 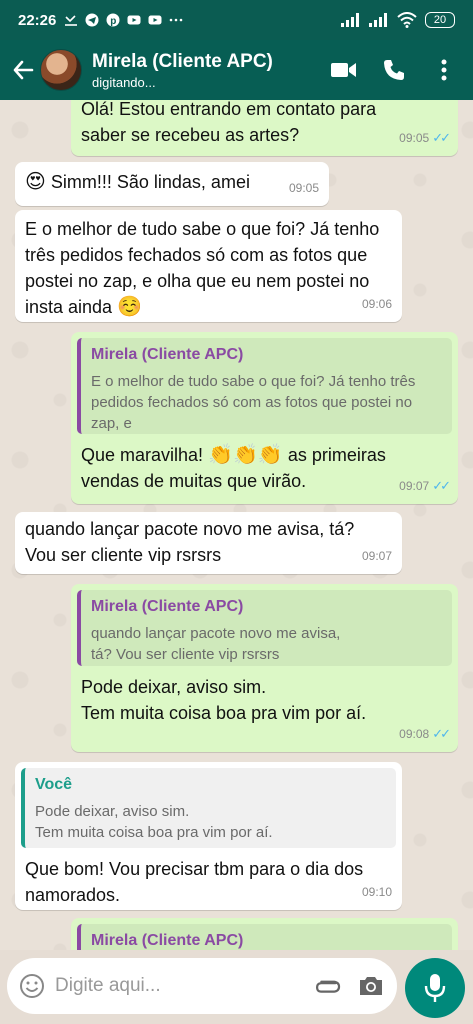 What do you see at coordinates (92, 20) in the screenshot?
I see `telegram-icon` at bounding box center [92, 20].